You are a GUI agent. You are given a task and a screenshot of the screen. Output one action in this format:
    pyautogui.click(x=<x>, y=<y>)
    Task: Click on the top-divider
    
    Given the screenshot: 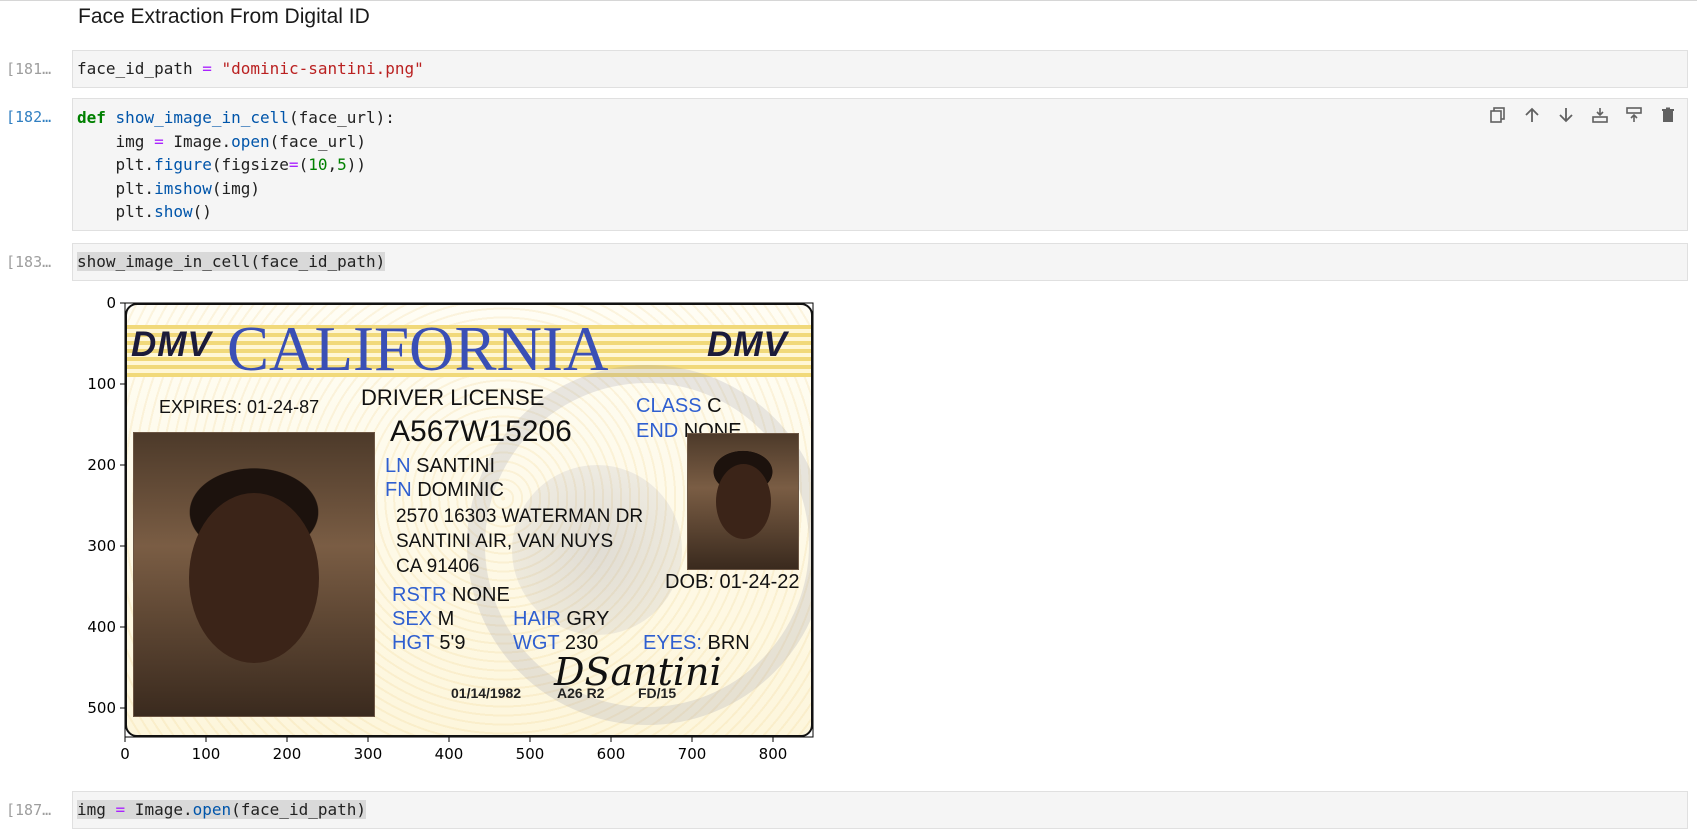 What is the action you would take?
    pyautogui.click(x=848, y=0)
    